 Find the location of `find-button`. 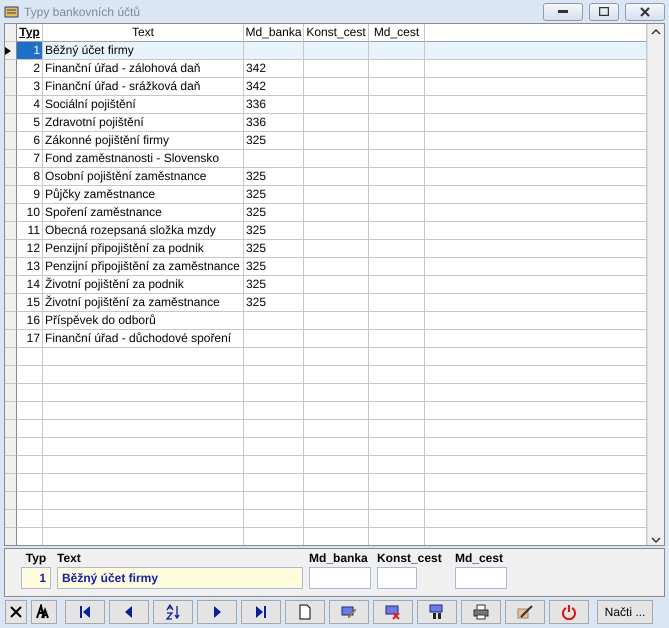

find-button is located at coordinates (437, 612).